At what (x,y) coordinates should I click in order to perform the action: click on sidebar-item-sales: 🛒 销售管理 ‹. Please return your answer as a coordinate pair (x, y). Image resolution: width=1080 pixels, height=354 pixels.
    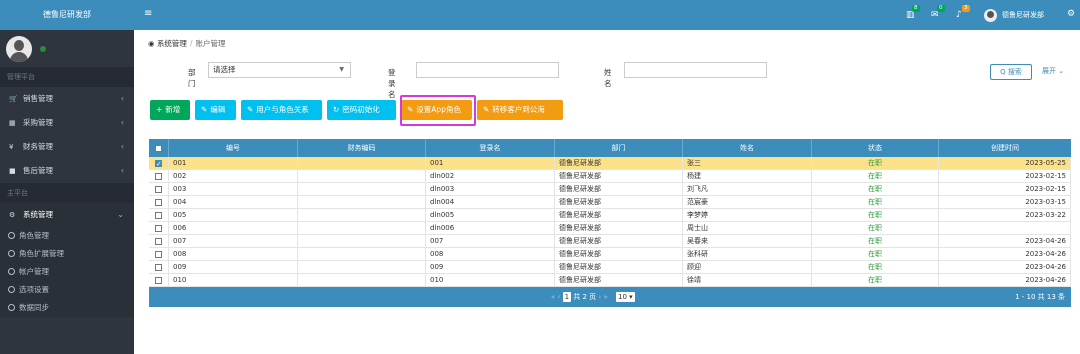
    Looking at the image, I should click on (67, 99).